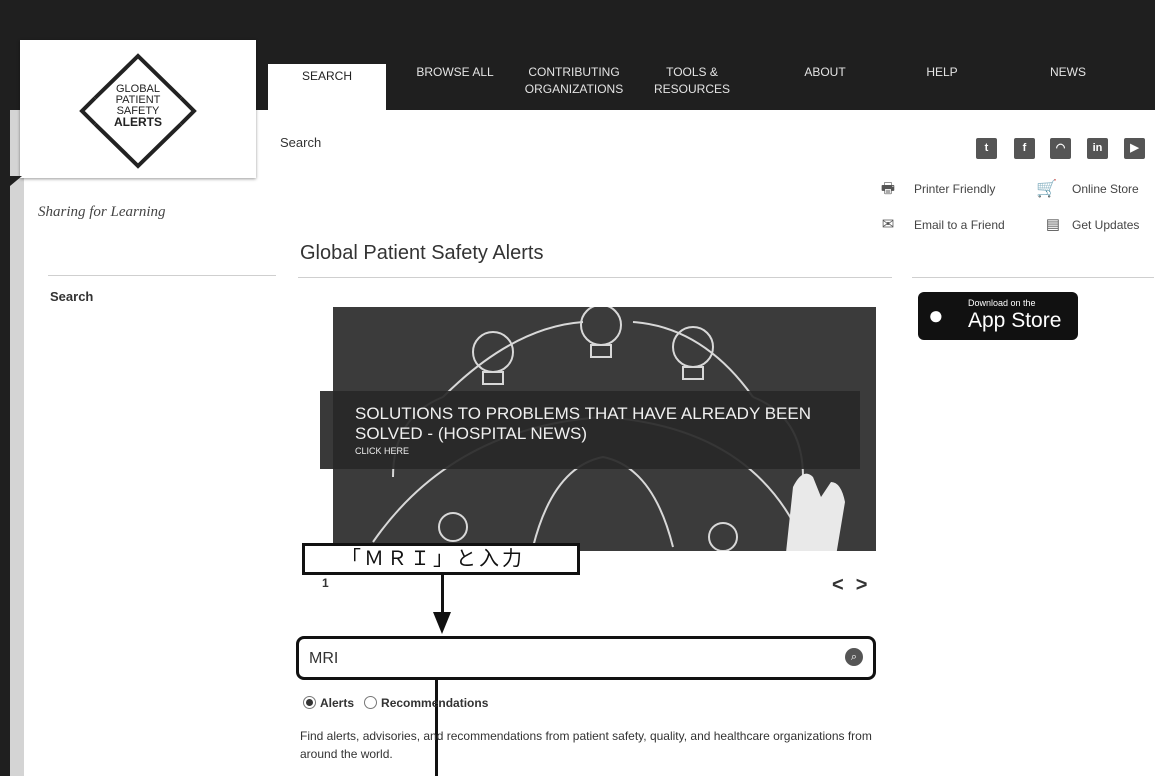 The height and width of the screenshot is (776, 1155). I want to click on site-logo: GLOBAL PATIENT SAFETY ALERTS, so click(138, 109).